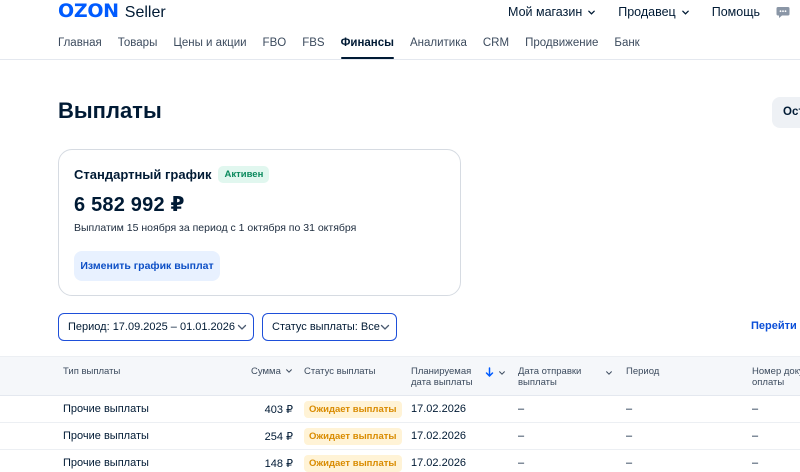  What do you see at coordinates (143, 174) in the screenshot?
I see `schedule-title: Стандартный график` at bounding box center [143, 174].